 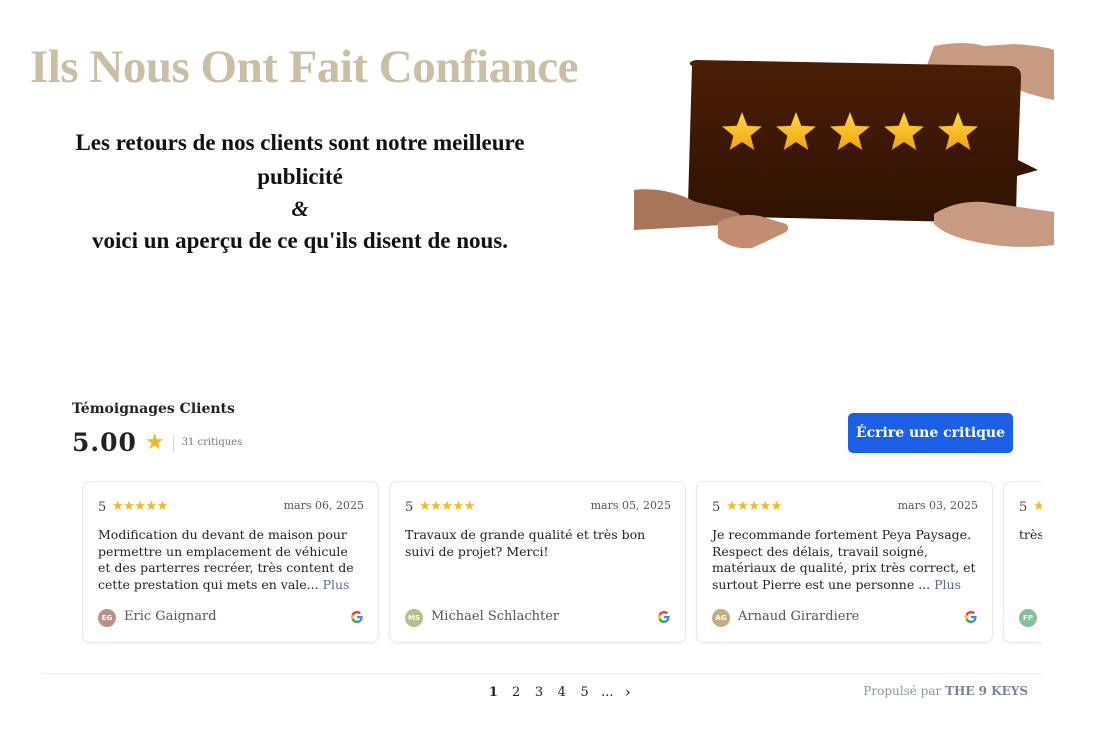 What do you see at coordinates (628, 692) in the screenshot?
I see `chevron-right-icon: ›` at bounding box center [628, 692].